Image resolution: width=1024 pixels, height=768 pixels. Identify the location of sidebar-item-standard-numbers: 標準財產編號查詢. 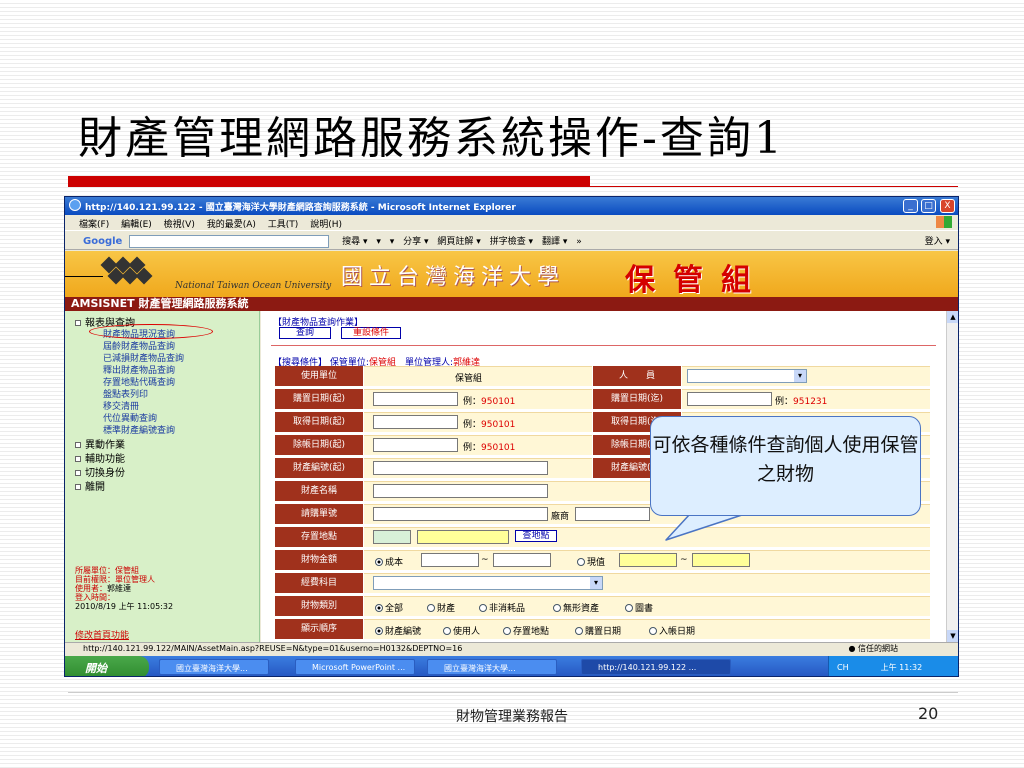
(139, 429).